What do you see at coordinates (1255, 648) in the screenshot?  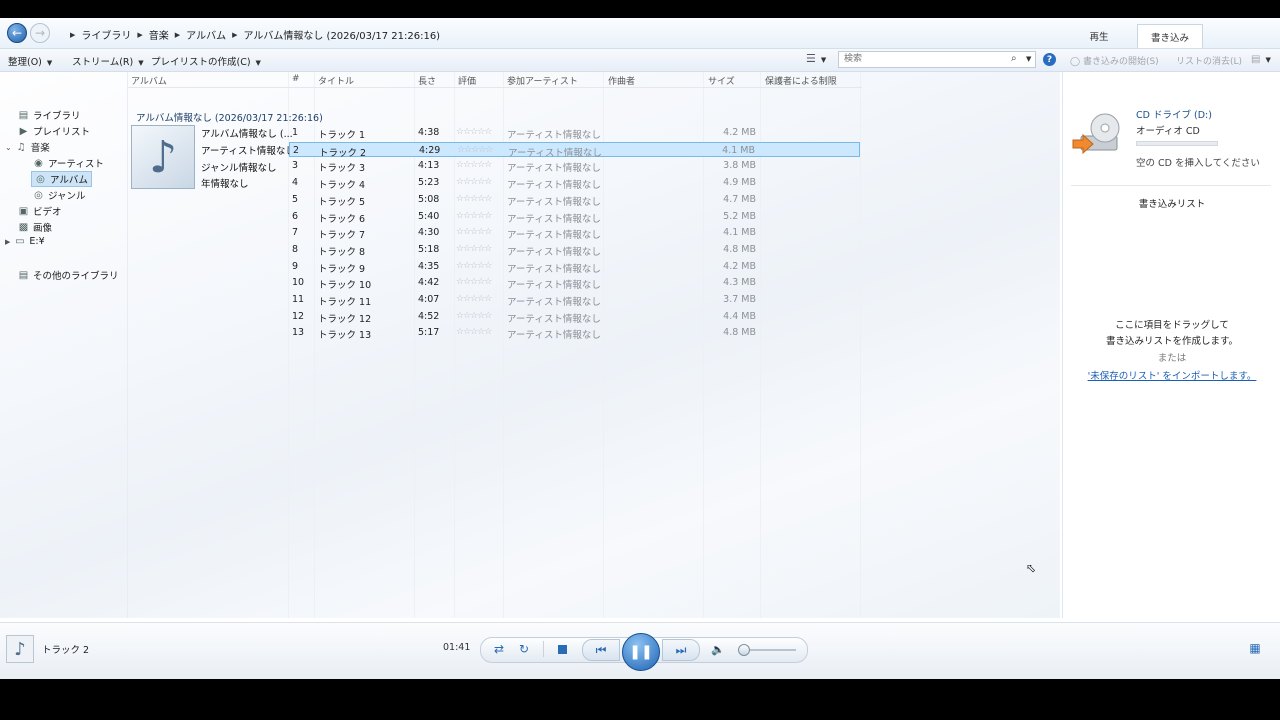 I see `switch-to-now-playing-button: ▦` at bounding box center [1255, 648].